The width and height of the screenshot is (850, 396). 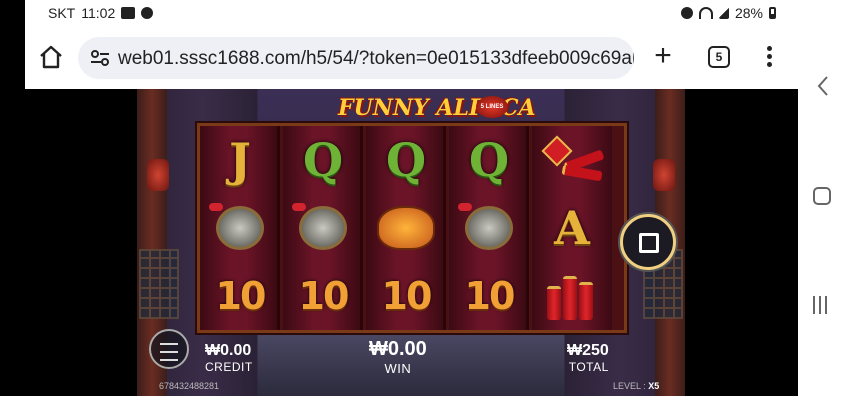 What do you see at coordinates (189, 386) in the screenshot?
I see `player-id: 678432488281` at bounding box center [189, 386].